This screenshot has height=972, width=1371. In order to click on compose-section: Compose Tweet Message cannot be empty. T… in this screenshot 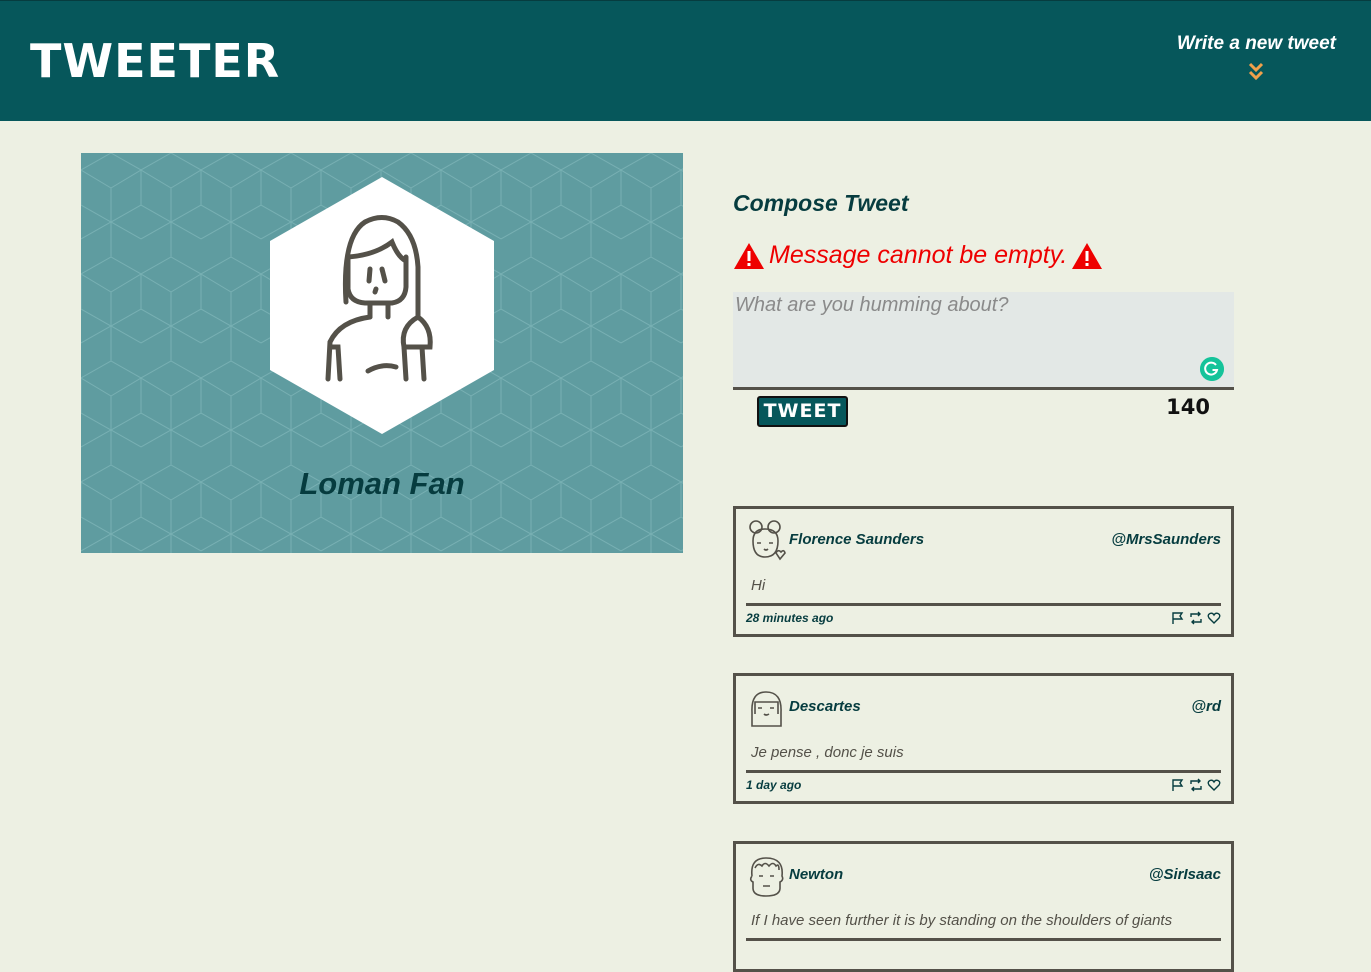, I will do `click(983, 310)`.